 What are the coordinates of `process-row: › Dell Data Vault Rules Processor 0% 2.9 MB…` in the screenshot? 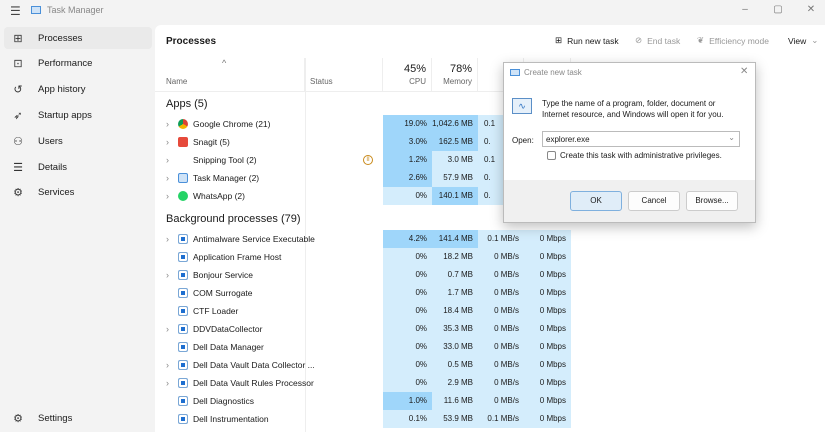 It's located at (365, 383).